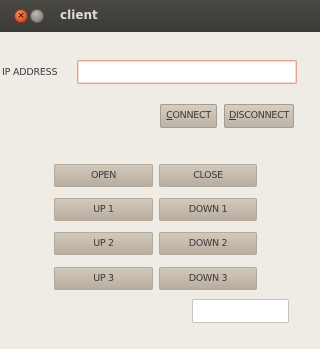 The image size is (331, 349). Describe the element at coordinates (262, 115) in the screenshot. I see `disconnect-label-rest: ISCONNECT` at that location.